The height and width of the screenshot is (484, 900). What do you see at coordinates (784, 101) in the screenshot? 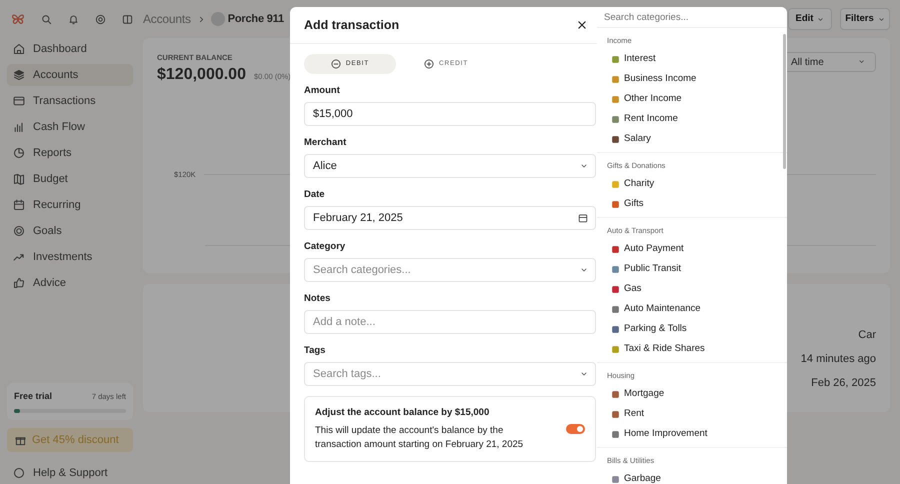
I see `scrollbar-thumb` at bounding box center [784, 101].